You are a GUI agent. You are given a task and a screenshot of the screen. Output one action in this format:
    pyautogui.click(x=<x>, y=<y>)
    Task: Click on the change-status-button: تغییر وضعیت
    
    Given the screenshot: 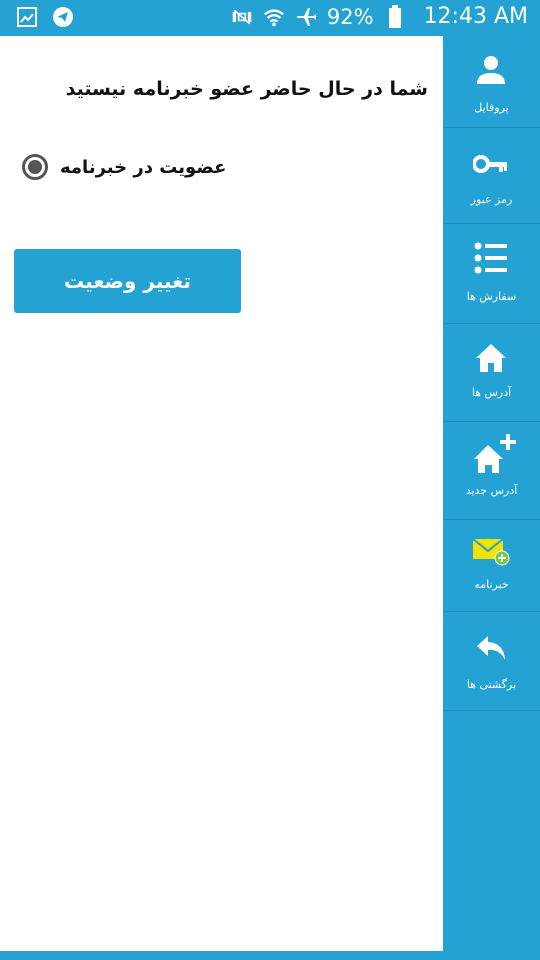 What is the action you would take?
    pyautogui.click(x=127, y=281)
    